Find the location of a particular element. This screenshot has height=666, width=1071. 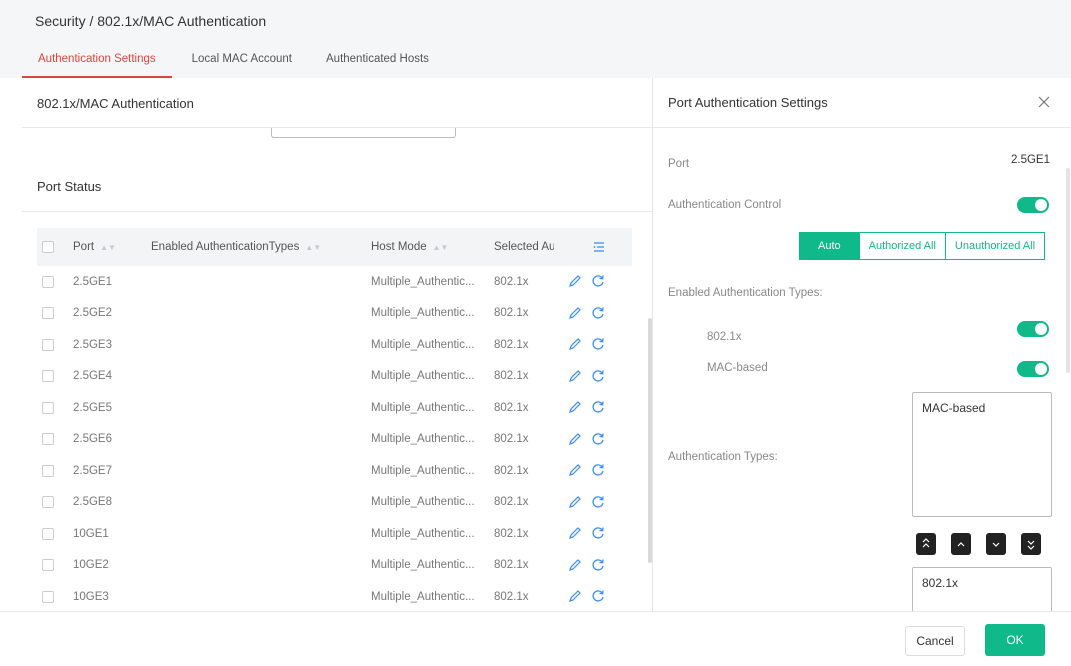

auth-types-available-list: MAC-based is located at coordinates (982, 454).